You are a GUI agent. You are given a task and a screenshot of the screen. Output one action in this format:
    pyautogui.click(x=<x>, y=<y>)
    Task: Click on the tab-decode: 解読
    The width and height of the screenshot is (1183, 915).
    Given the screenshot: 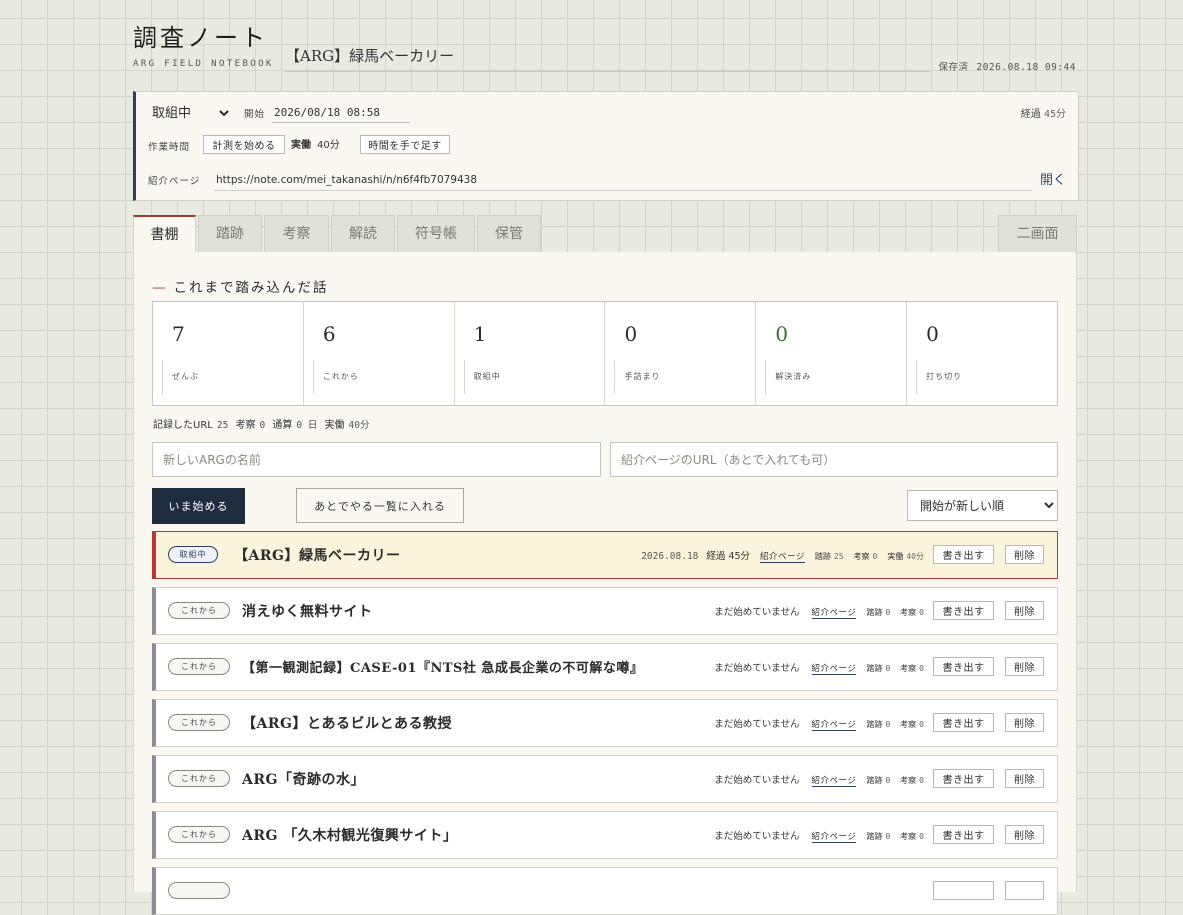 What is the action you would take?
    pyautogui.click(x=363, y=233)
    